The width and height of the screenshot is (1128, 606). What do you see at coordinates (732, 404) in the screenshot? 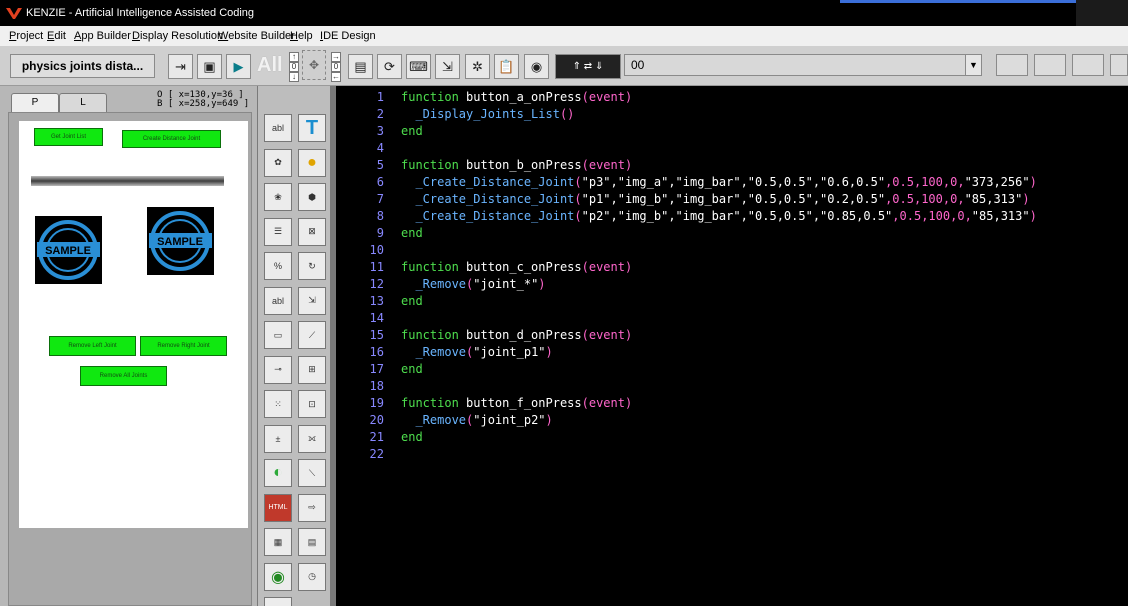
I see `code-line: 19 function button_f_onPress(event)` at bounding box center [732, 404].